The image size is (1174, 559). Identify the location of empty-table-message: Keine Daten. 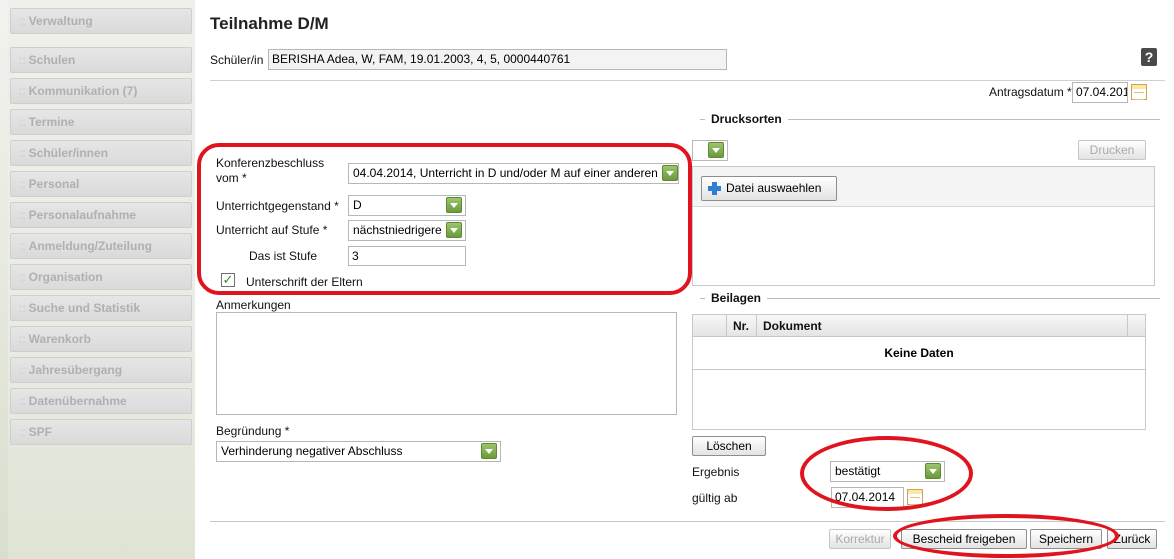
(919, 353).